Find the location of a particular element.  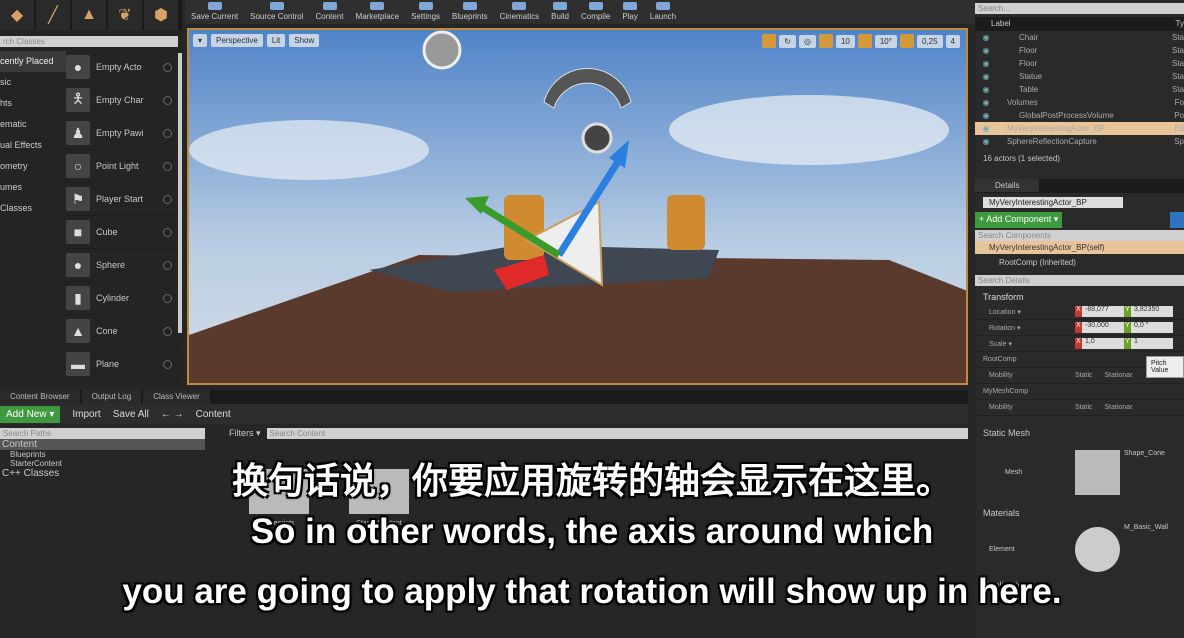

place-item: 🯅 Empty Char is located at coordinates (122, 100).